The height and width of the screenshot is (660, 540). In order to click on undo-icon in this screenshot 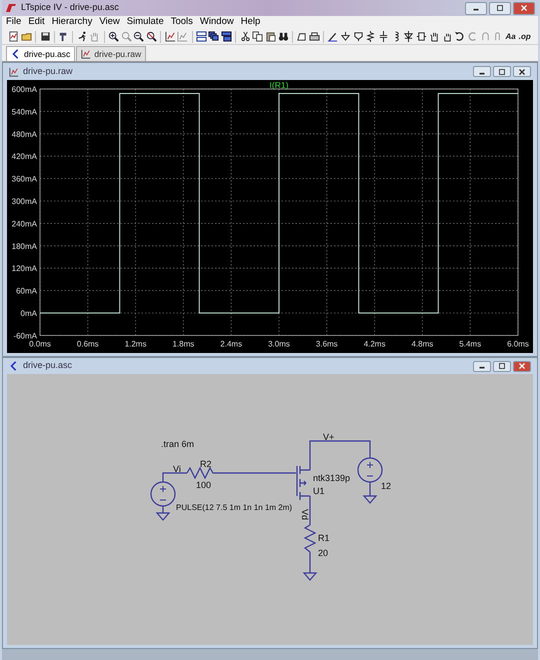, I will do `click(460, 36)`.